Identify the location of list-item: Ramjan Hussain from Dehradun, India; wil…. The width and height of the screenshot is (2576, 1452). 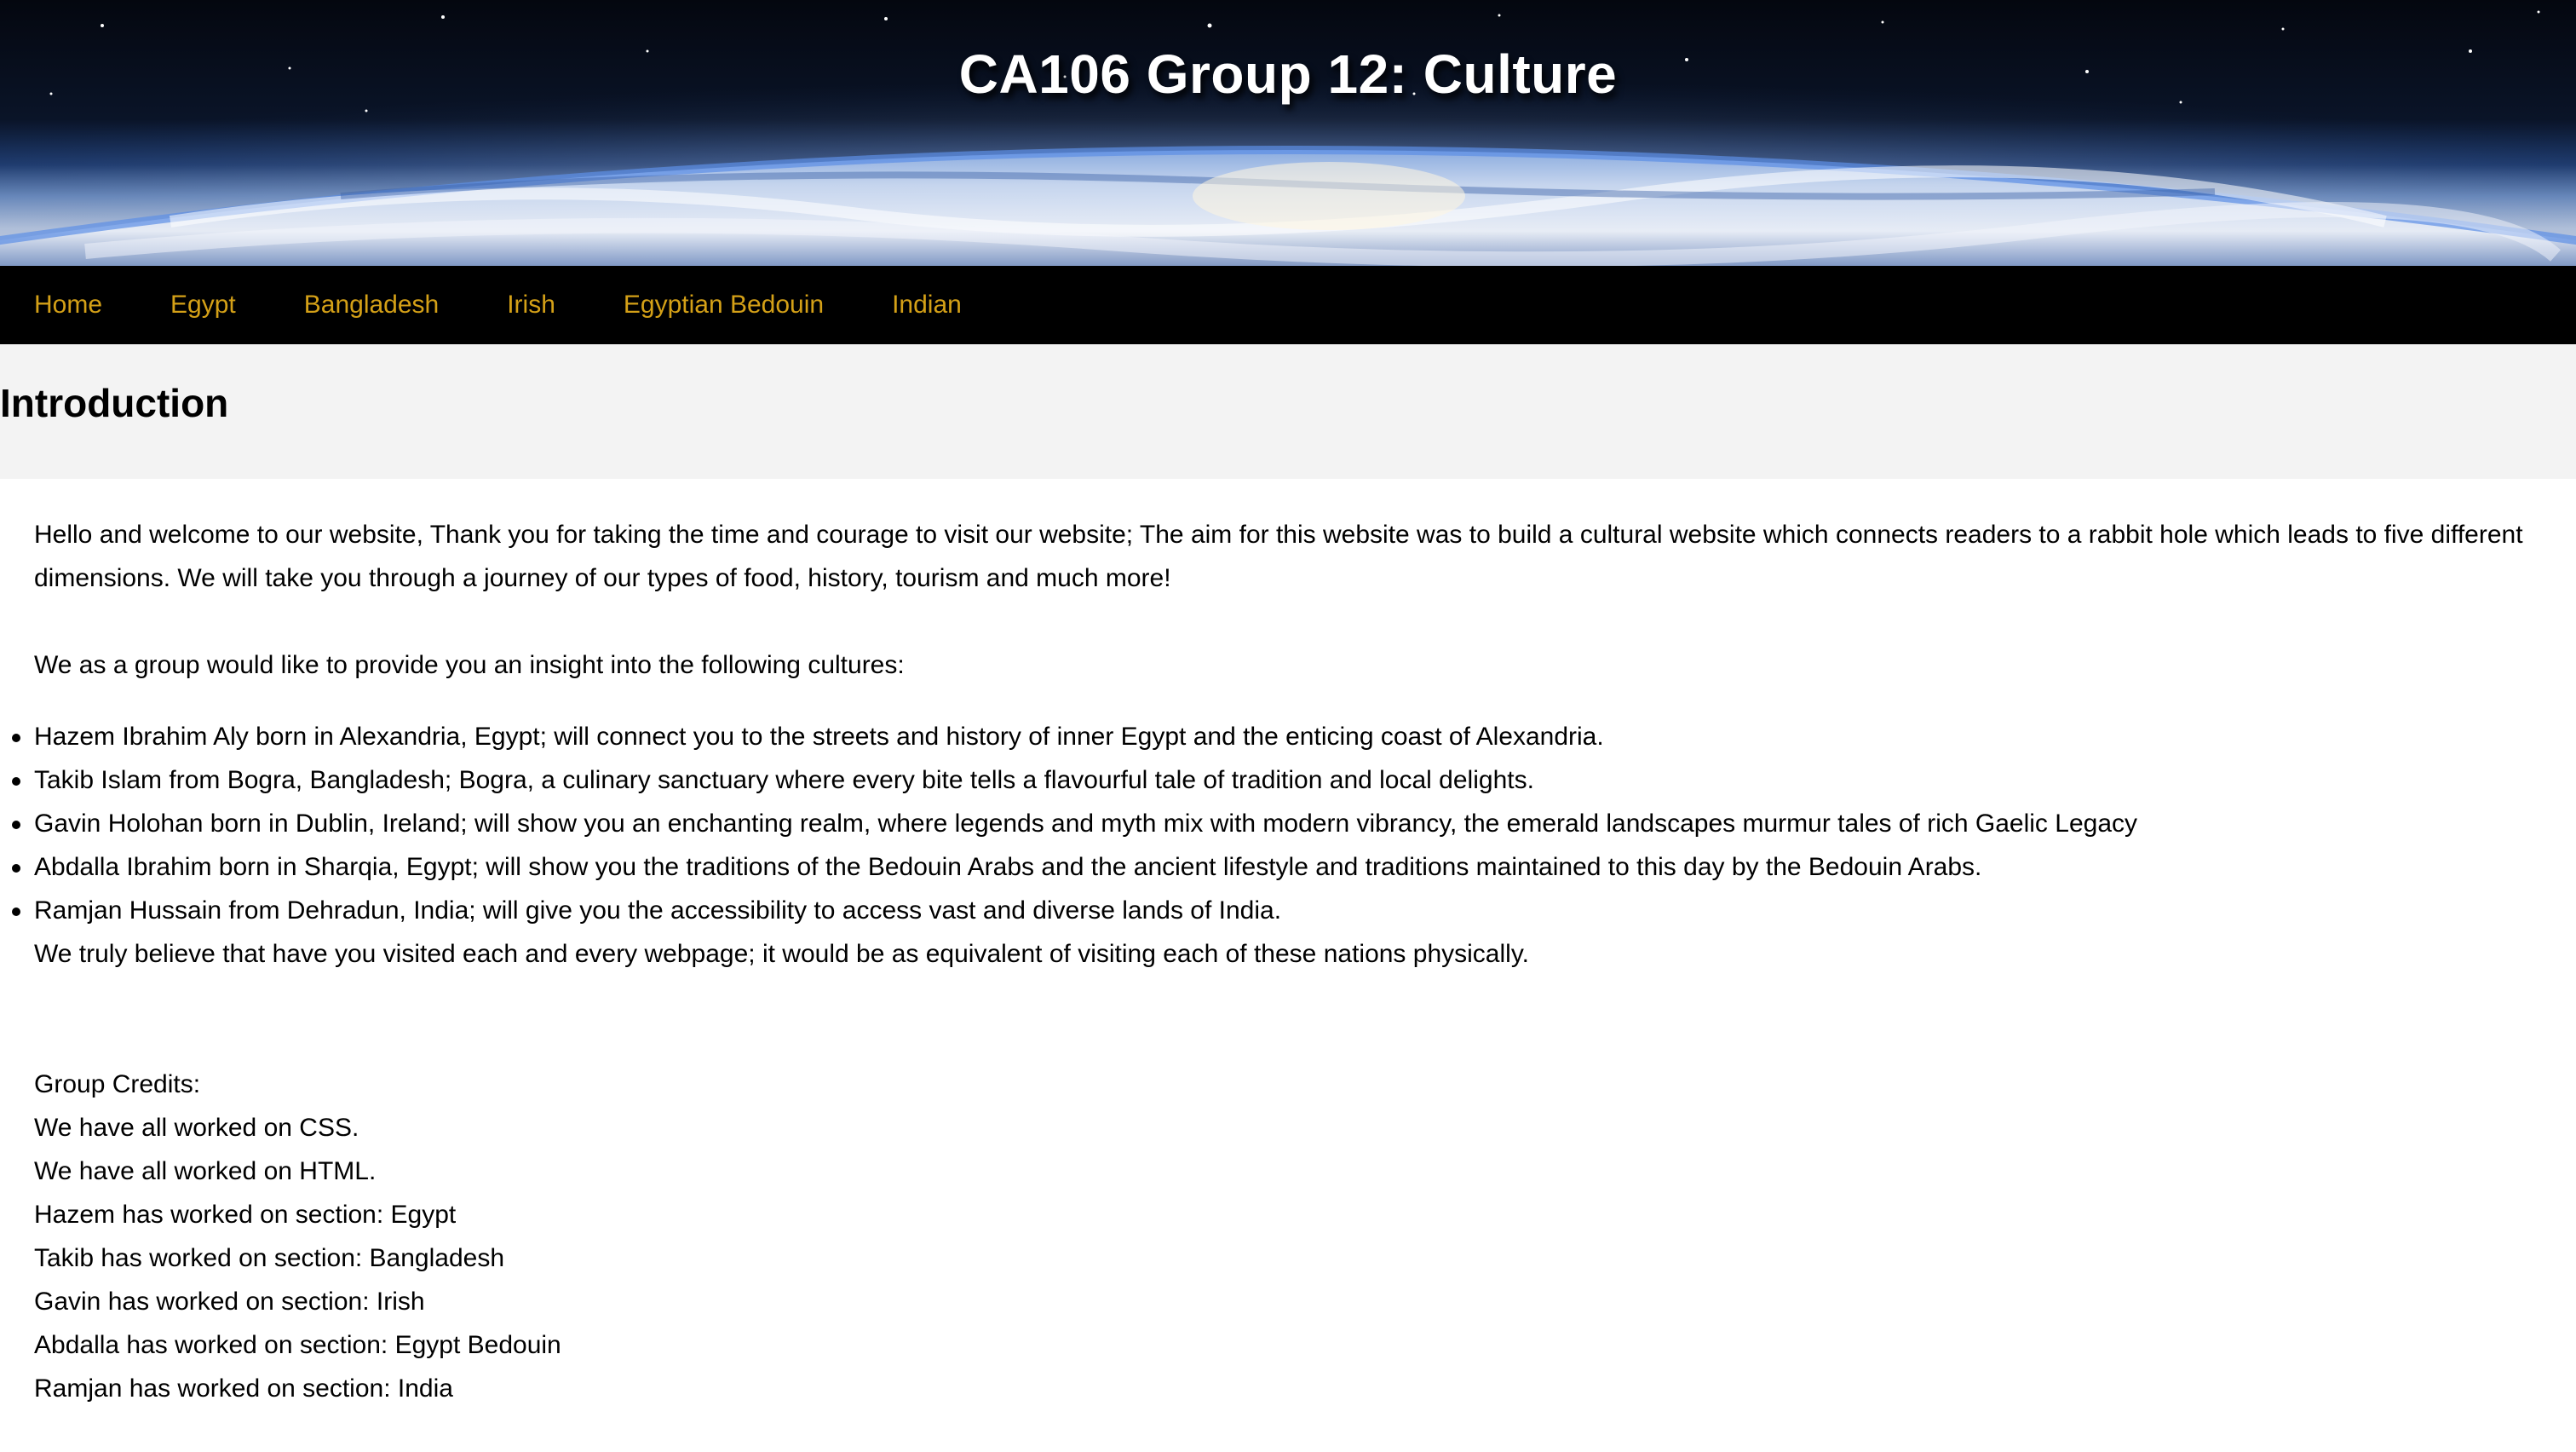
(1277, 911).